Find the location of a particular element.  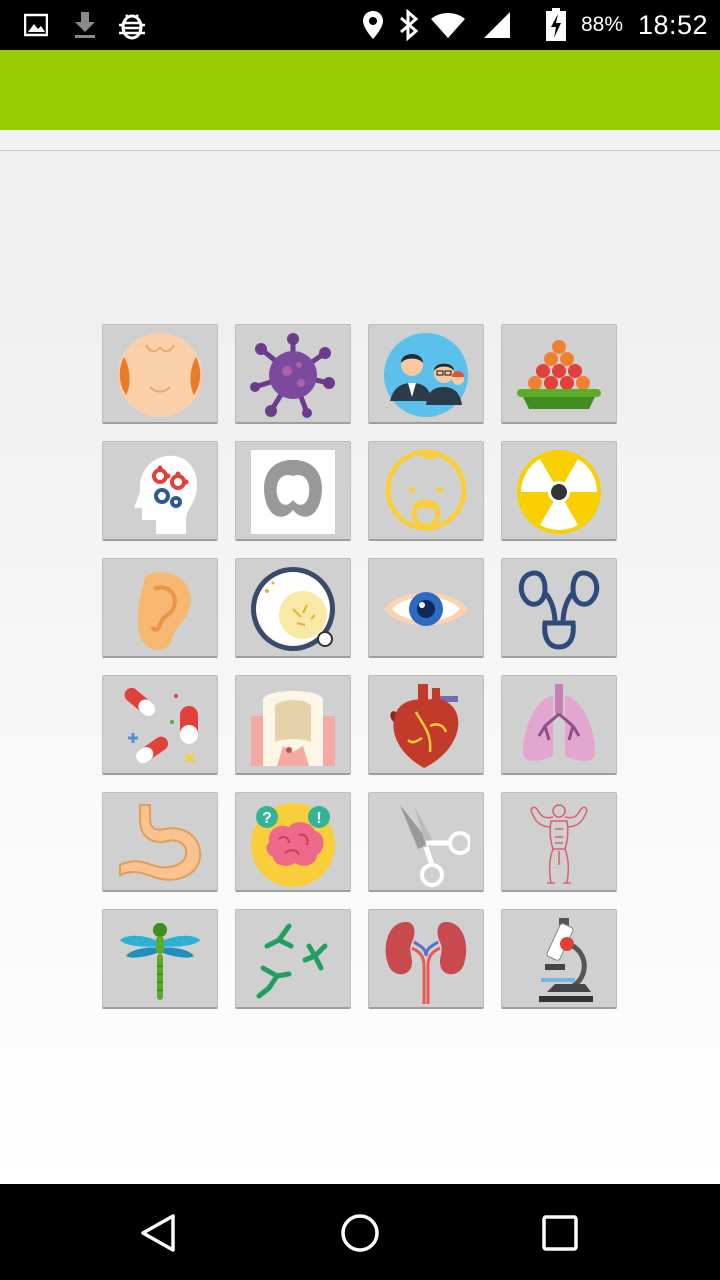

tile-petri-dish is located at coordinates (293, 608).